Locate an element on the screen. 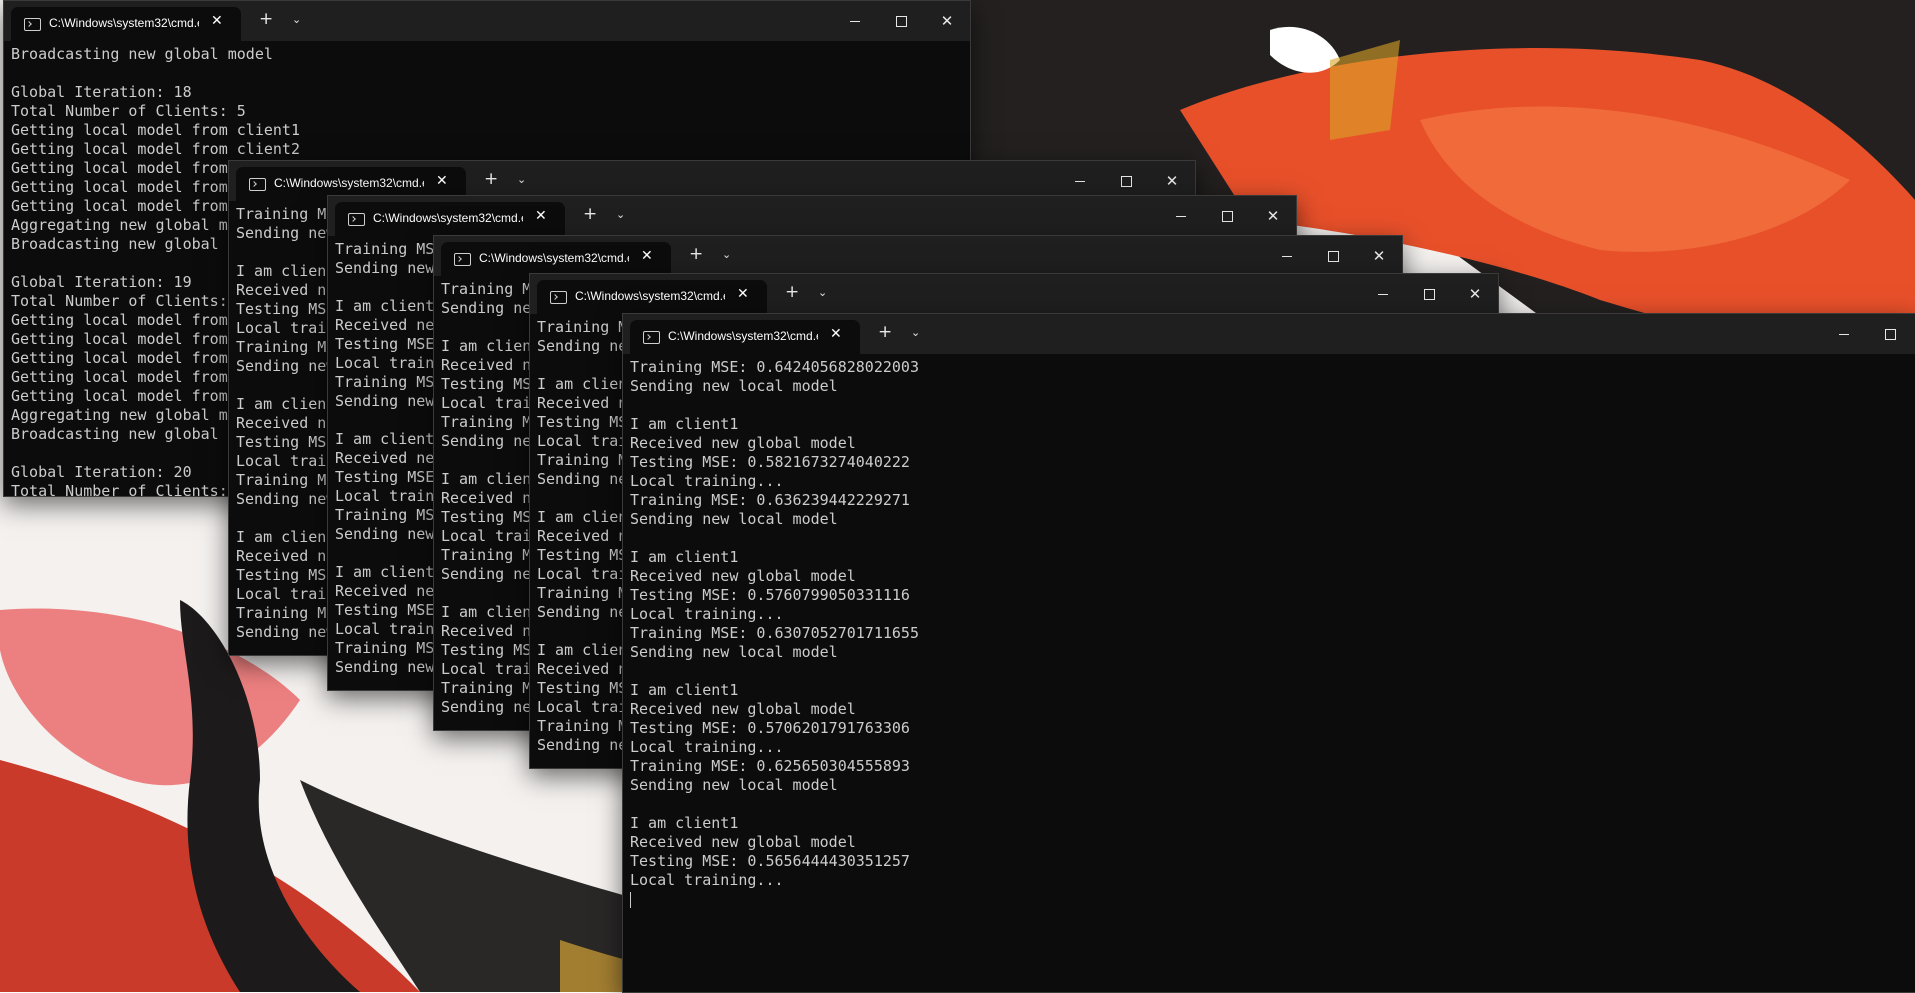 This screenshot has width=1915, height=993. console-line: Training MSE: 0.625650304555893 is located at coordinates (770, 766).